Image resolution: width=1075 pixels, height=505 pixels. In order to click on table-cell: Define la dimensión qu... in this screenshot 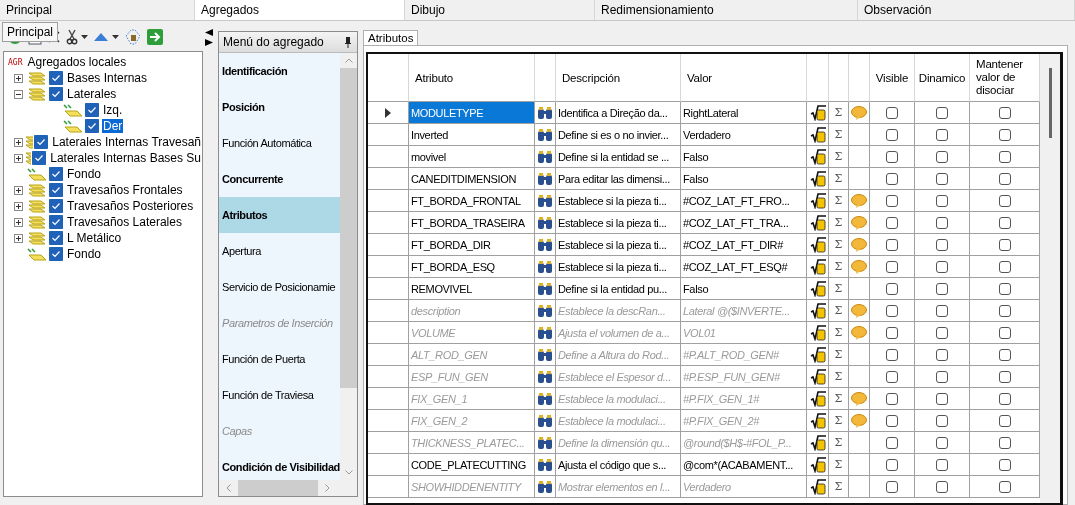, I will do `click(618, 443)`.